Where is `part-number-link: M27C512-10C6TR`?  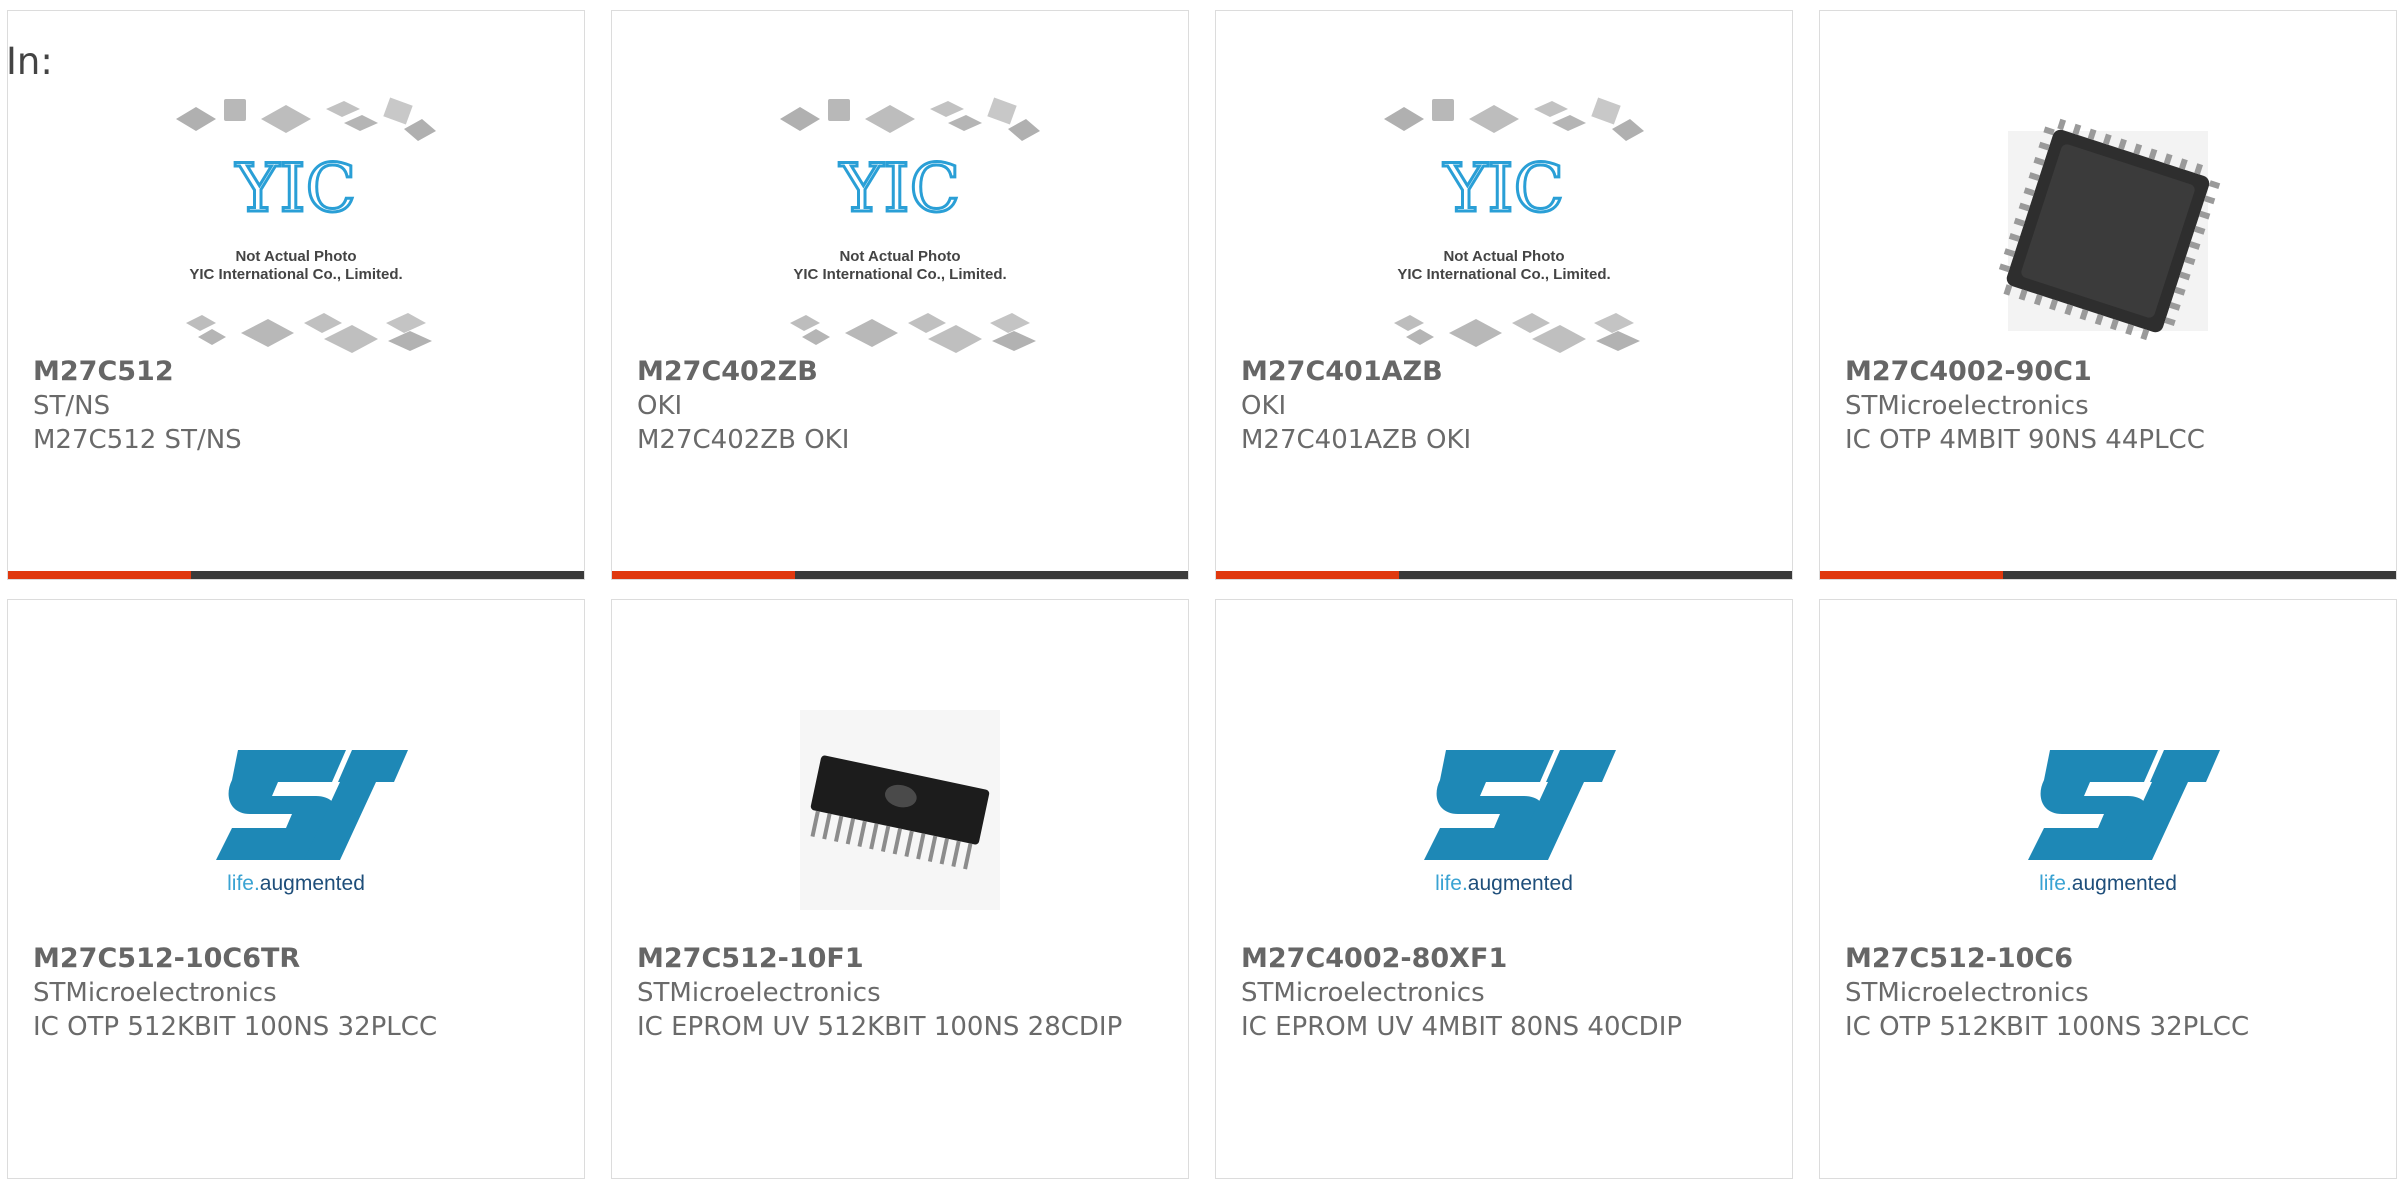
part-number-link: M27C512-10C6TR is located at coordinates (296, 959).